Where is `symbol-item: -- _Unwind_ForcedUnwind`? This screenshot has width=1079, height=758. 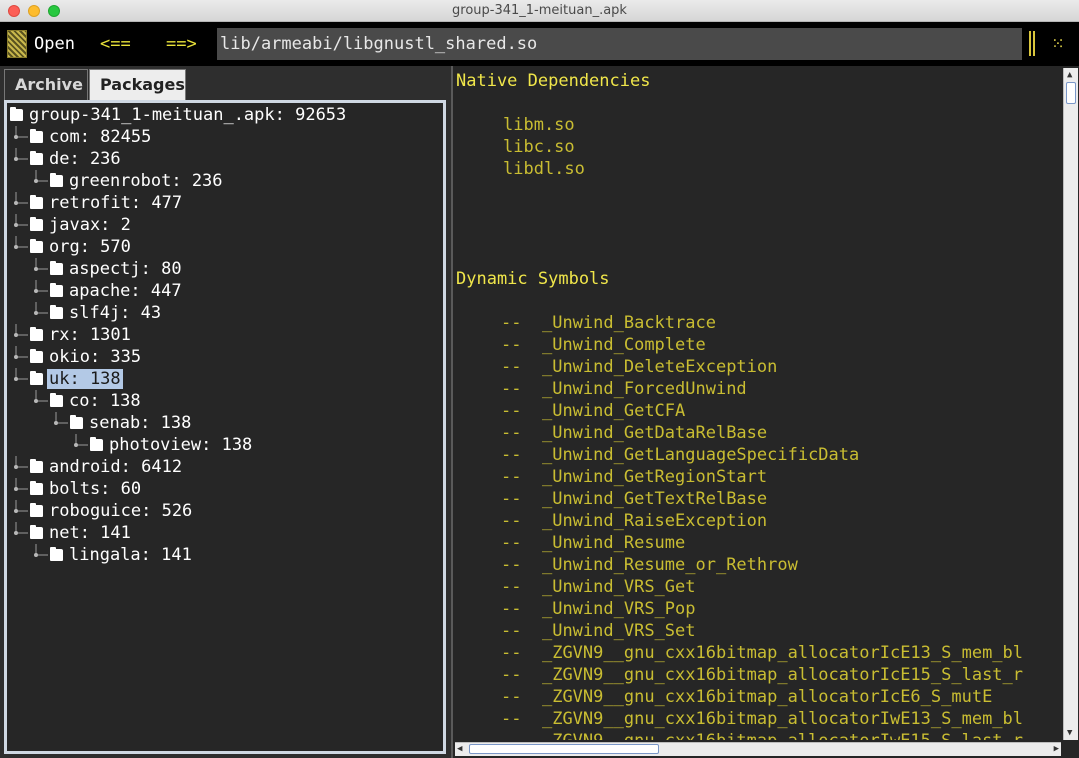 symbol-item: -- _Unwind_ForcedUnwind is located at coordinates (624, 389).